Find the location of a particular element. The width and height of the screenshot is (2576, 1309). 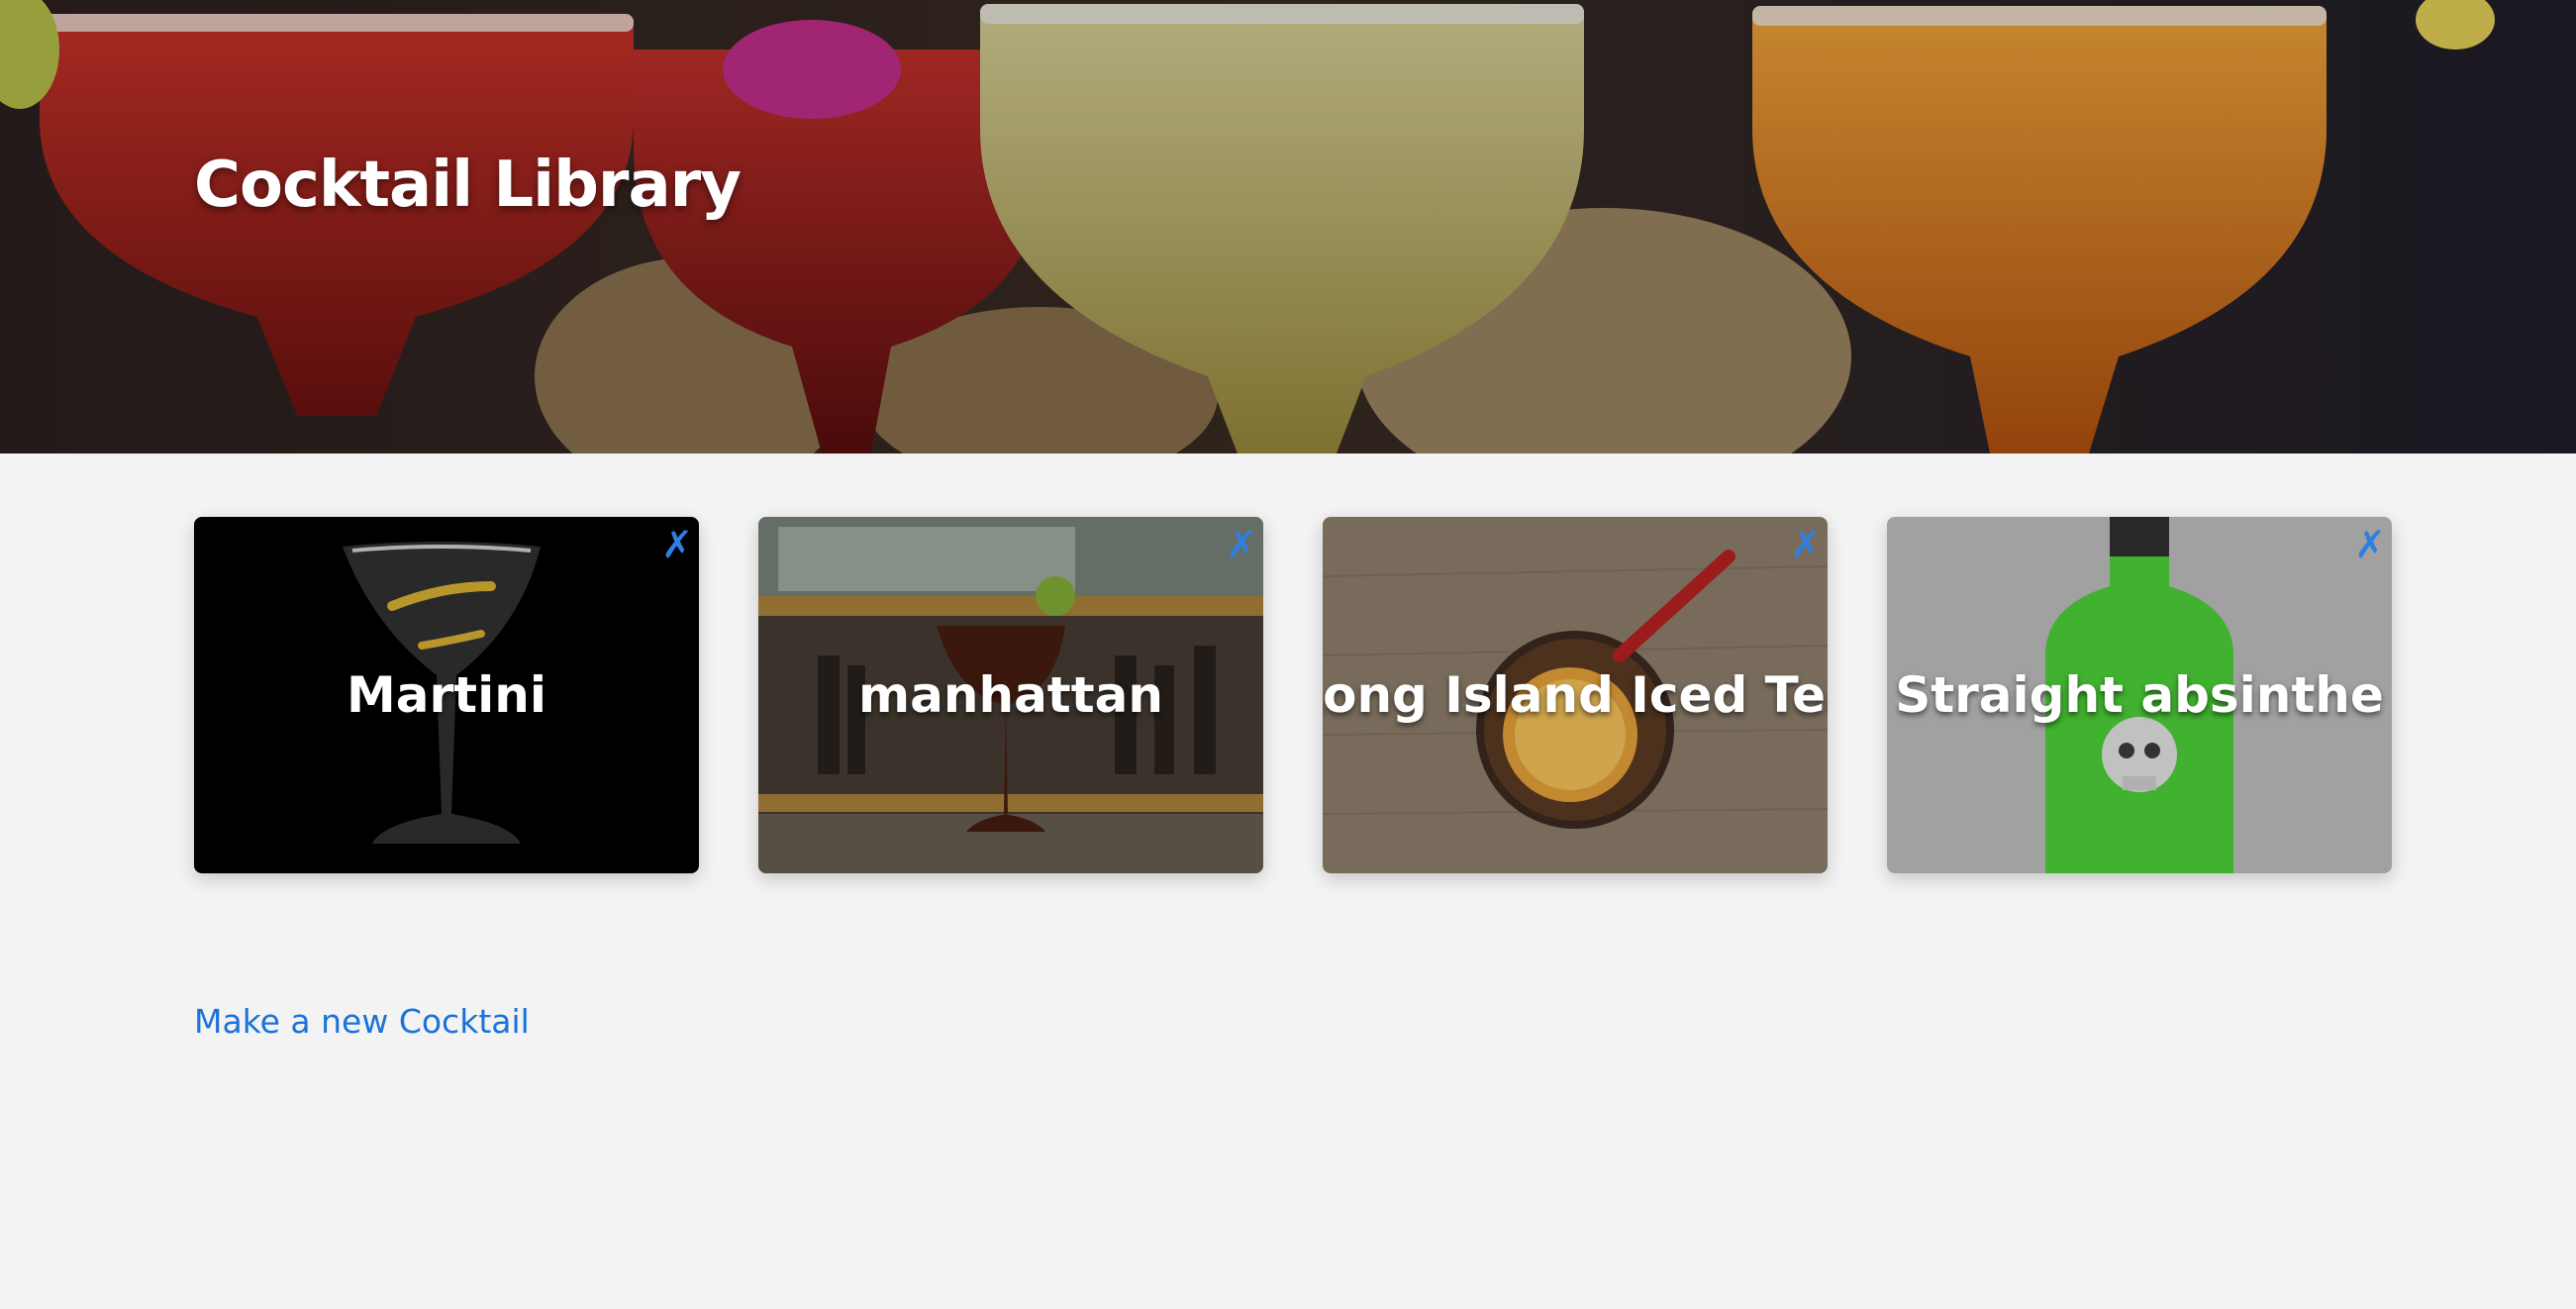

cocktail-card-martini: Martini ✗ is located at coordinates (447, 695).